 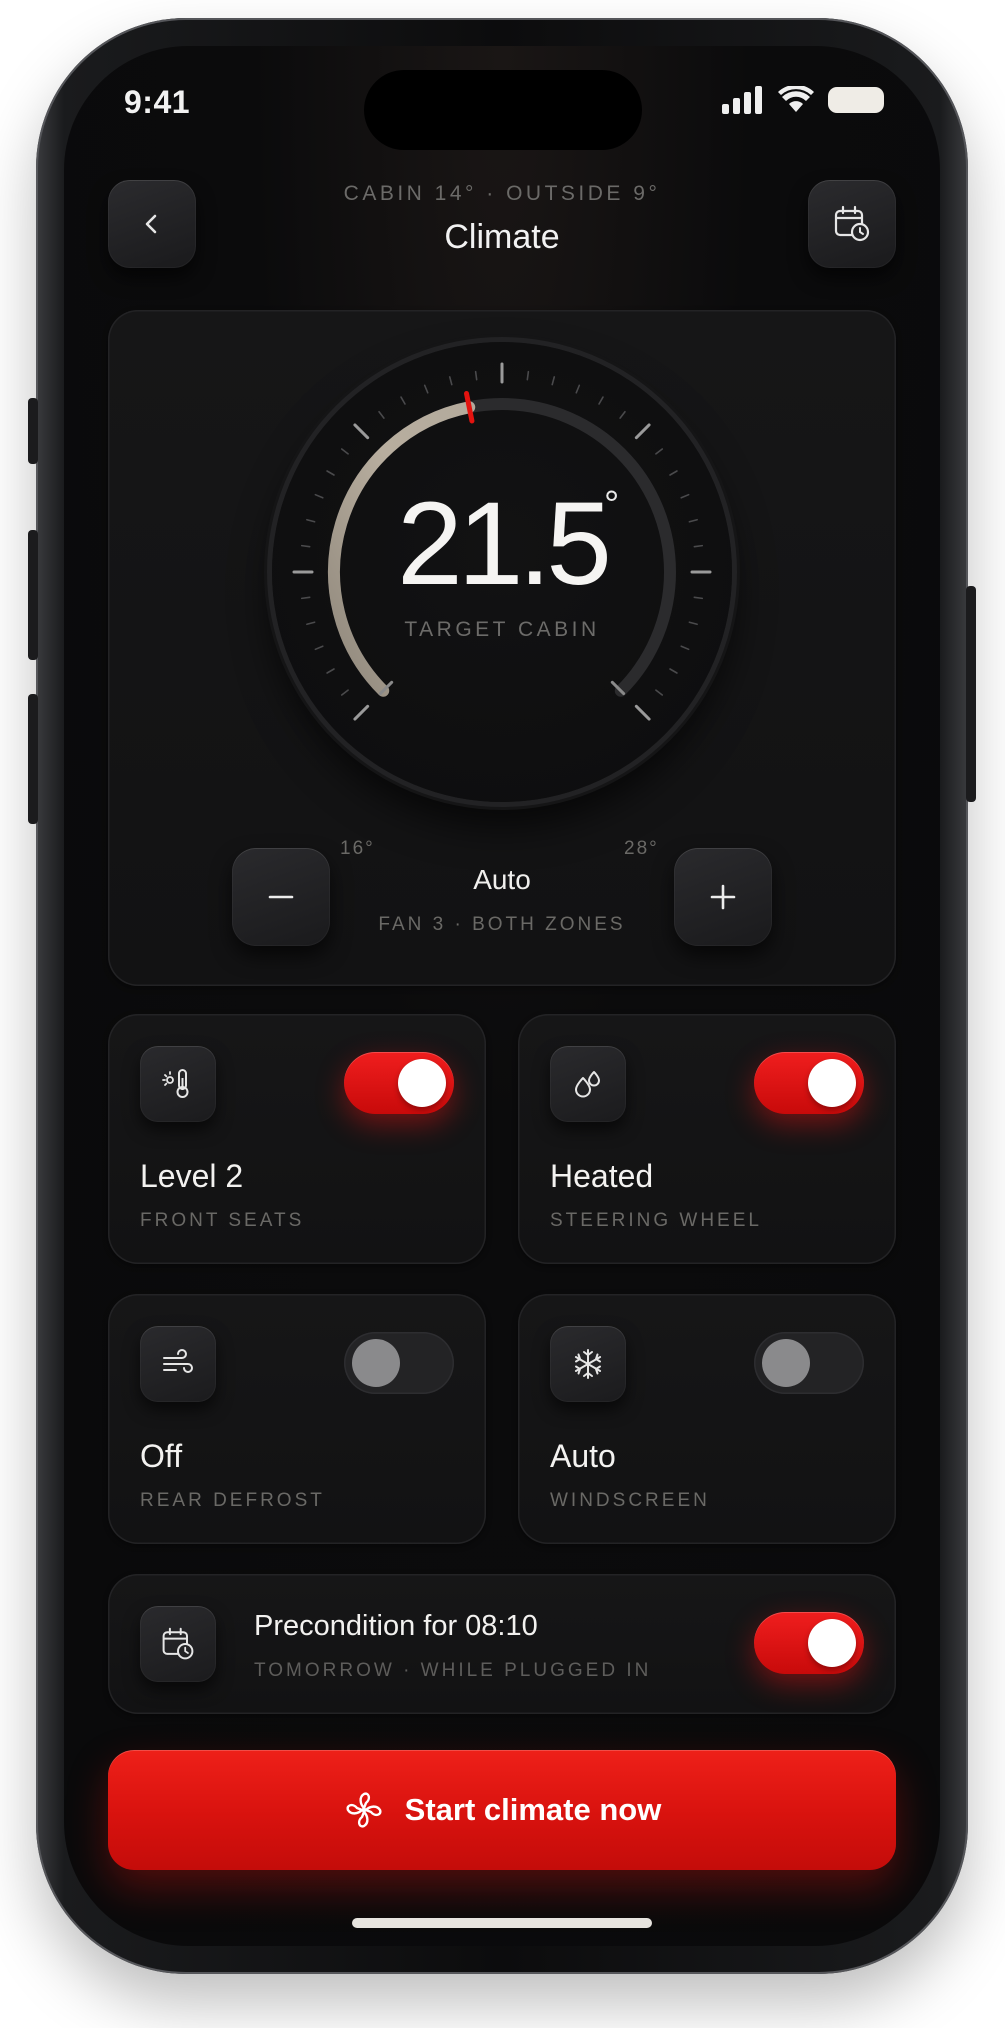 What do you see at coordinates (503, 110) in the screenshot?
I see `dynamic-island` at bounding box center [503, 110].